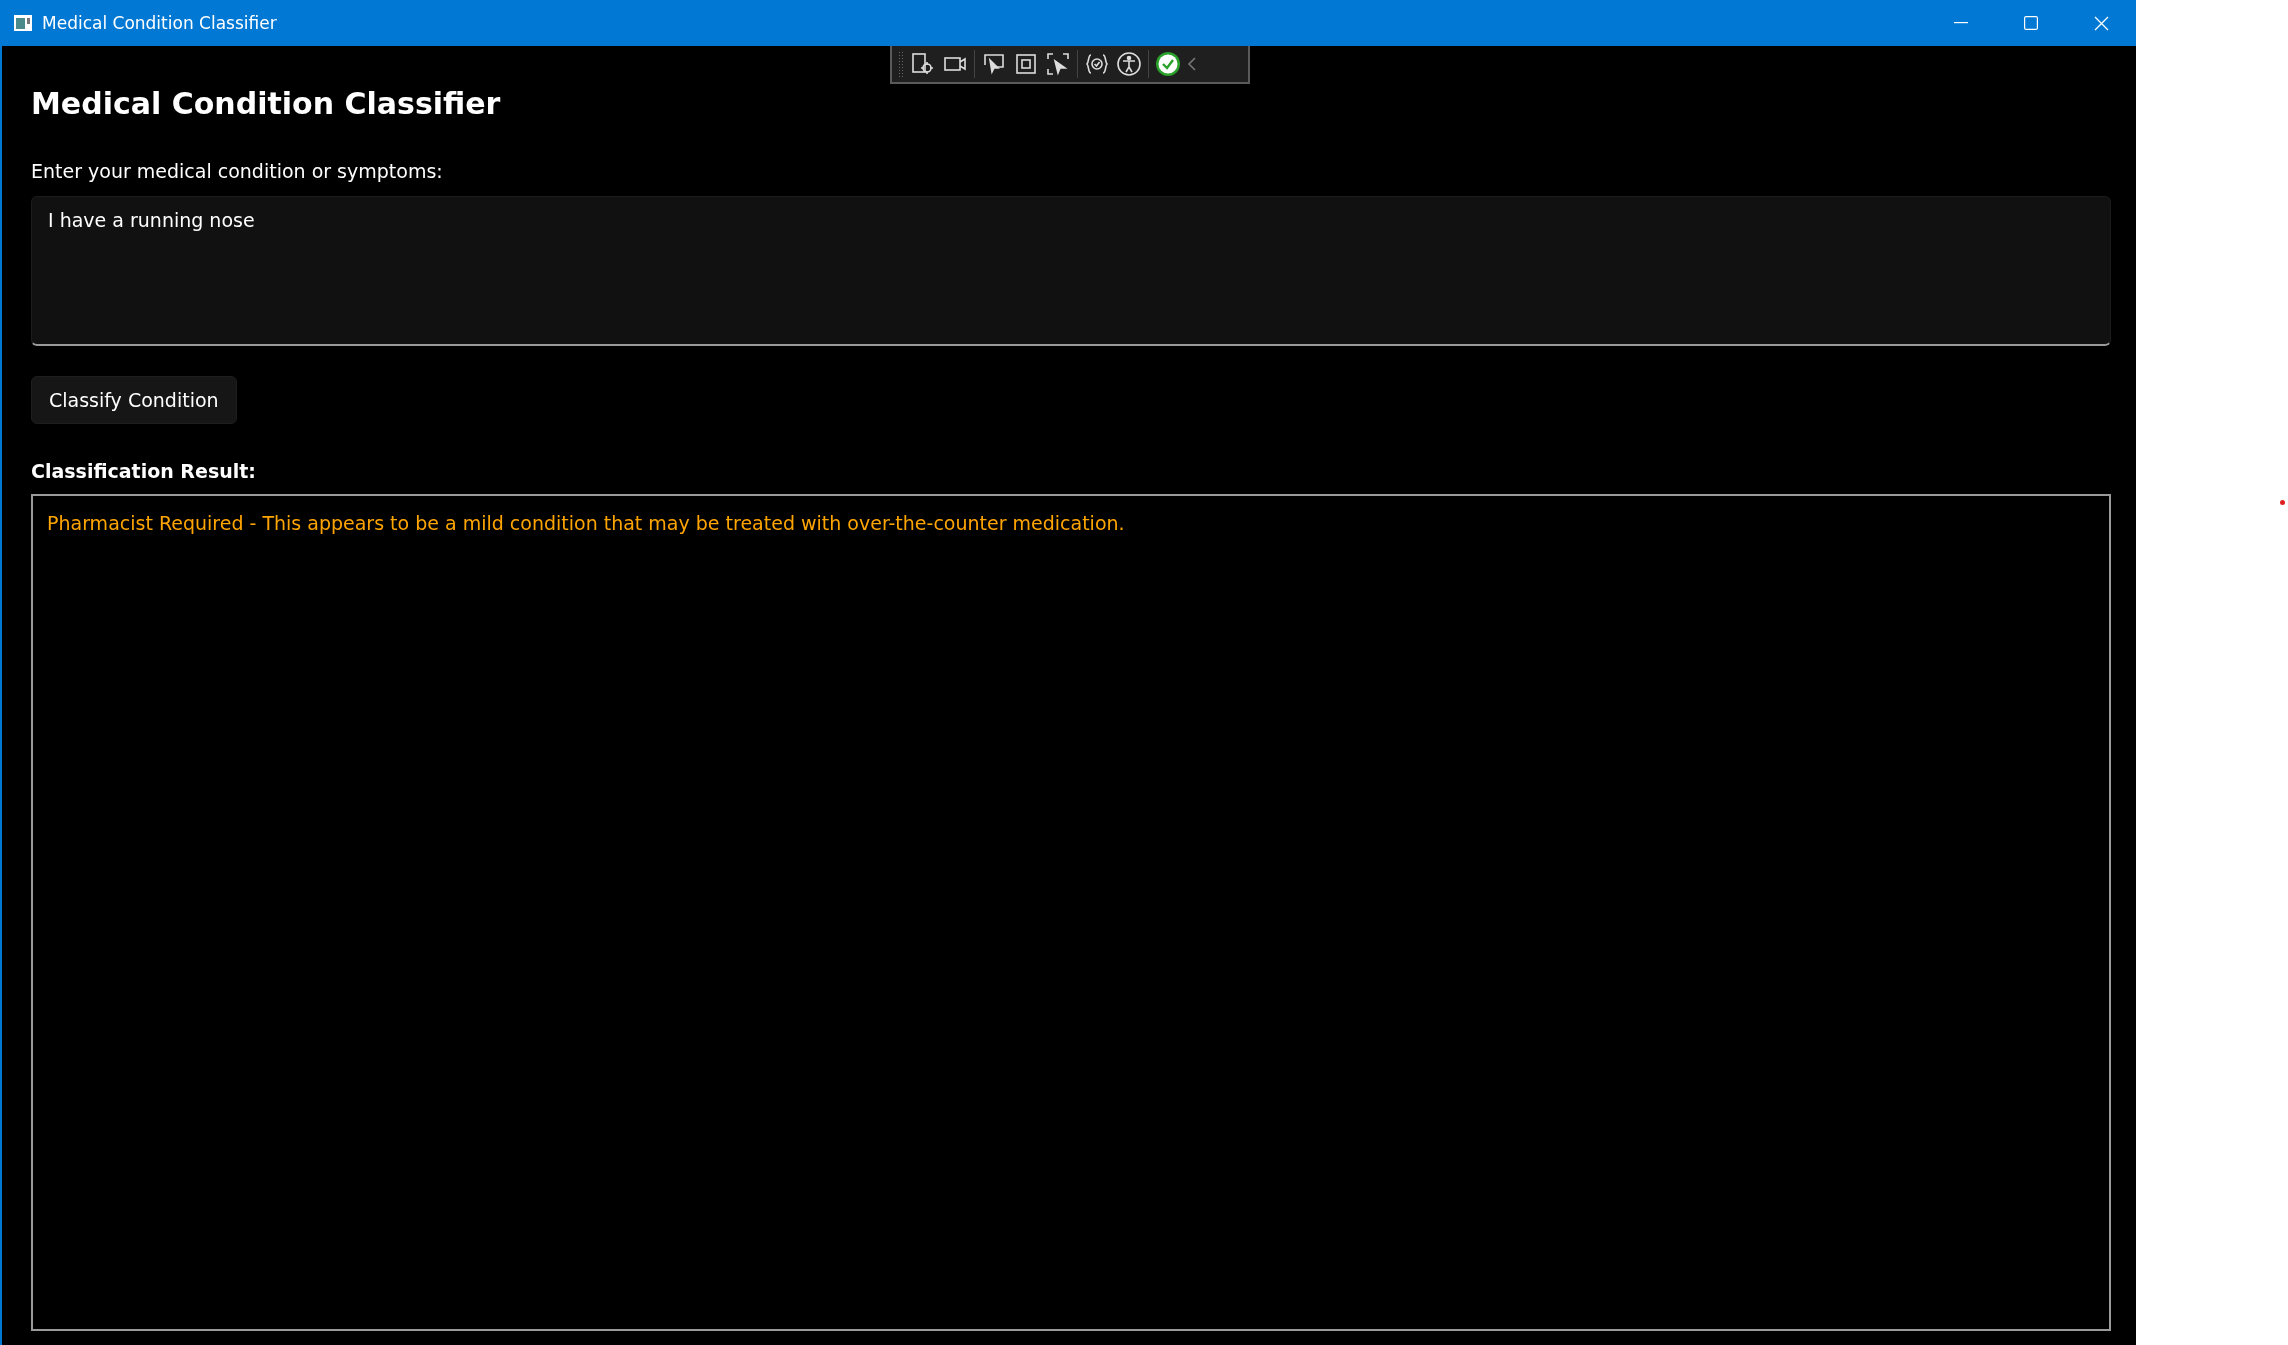  Describe the element at coordinates (134, 400) in the screenshot. I see `classify-button: Classify Condition` at that location.